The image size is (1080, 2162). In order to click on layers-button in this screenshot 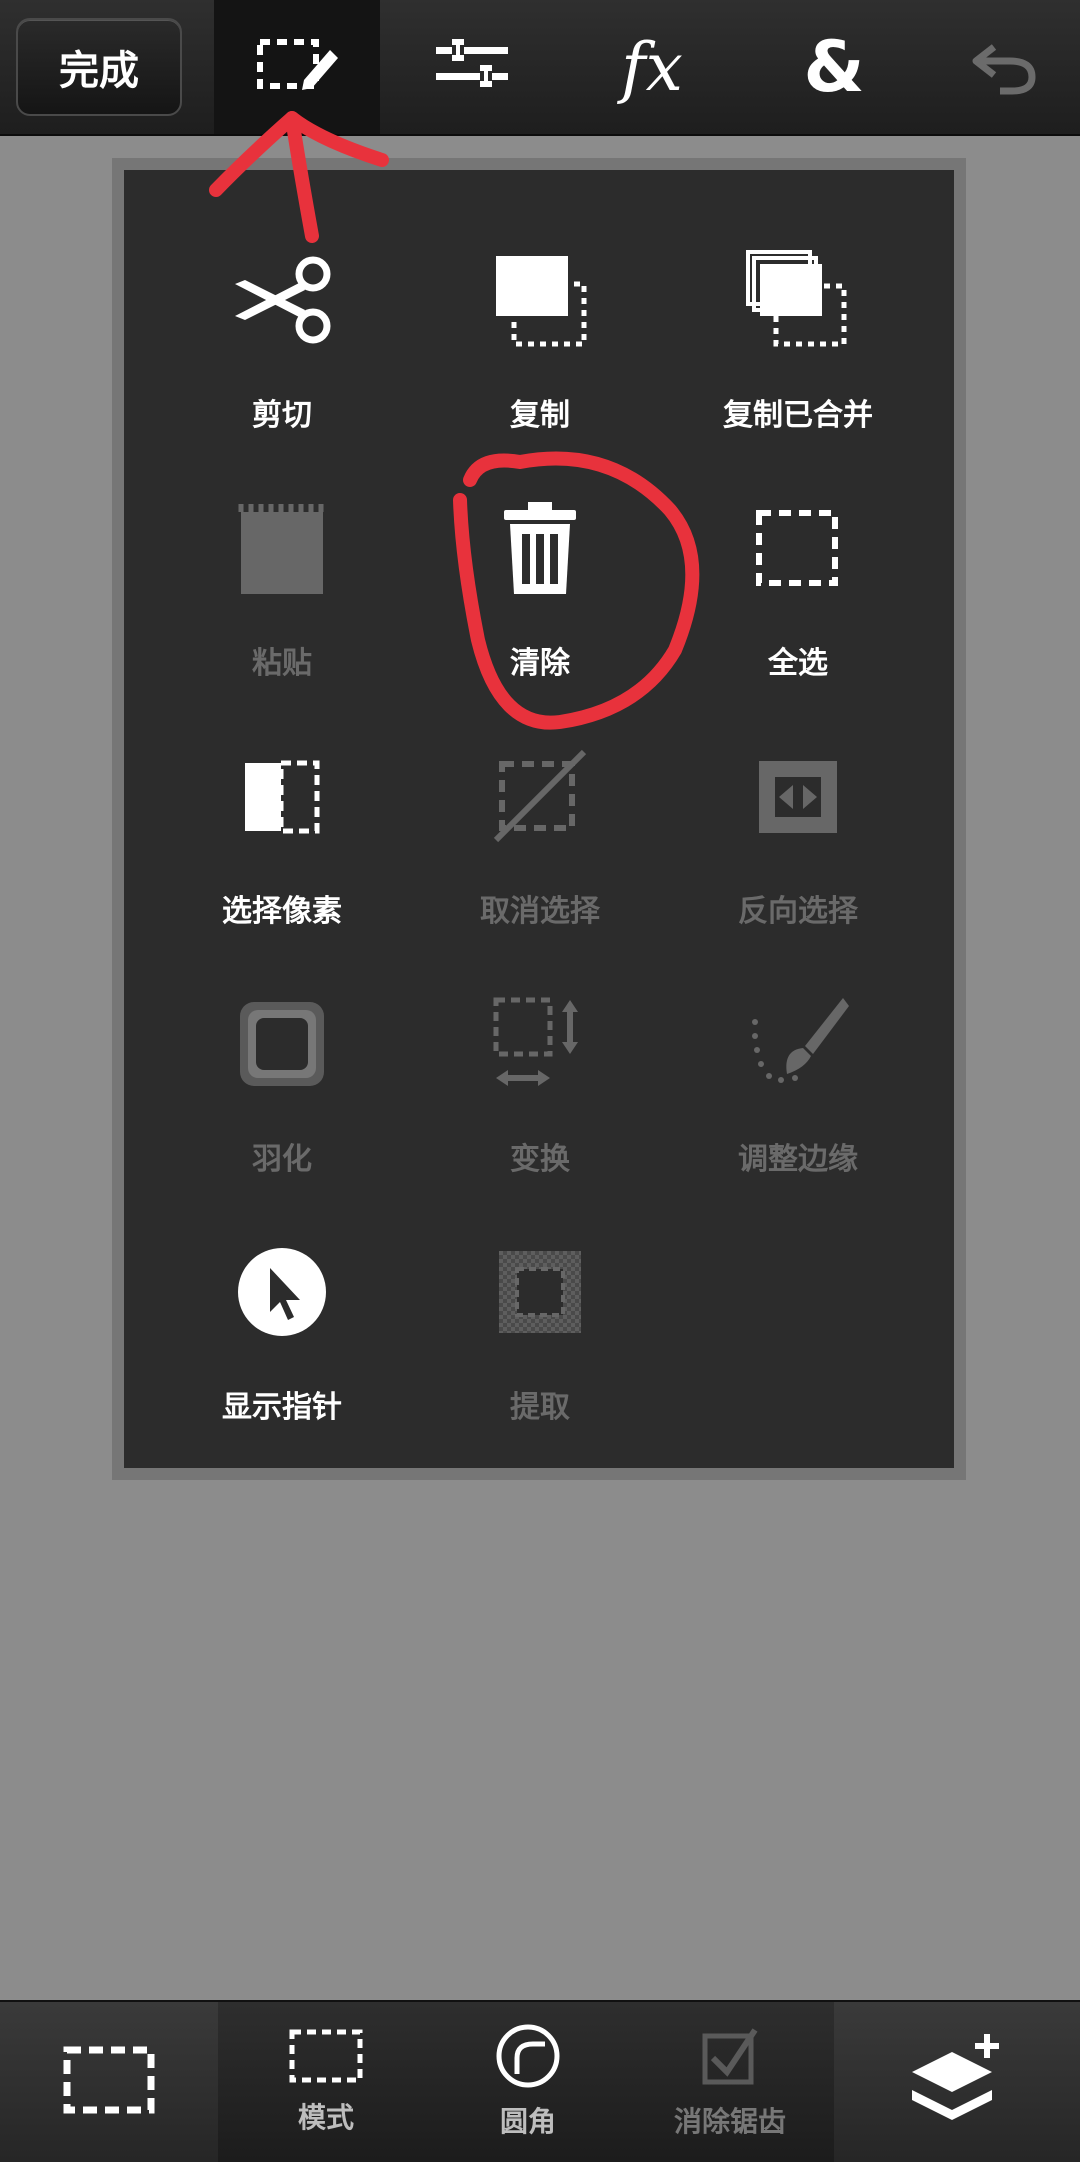, I will do `click(957, 2082)`.